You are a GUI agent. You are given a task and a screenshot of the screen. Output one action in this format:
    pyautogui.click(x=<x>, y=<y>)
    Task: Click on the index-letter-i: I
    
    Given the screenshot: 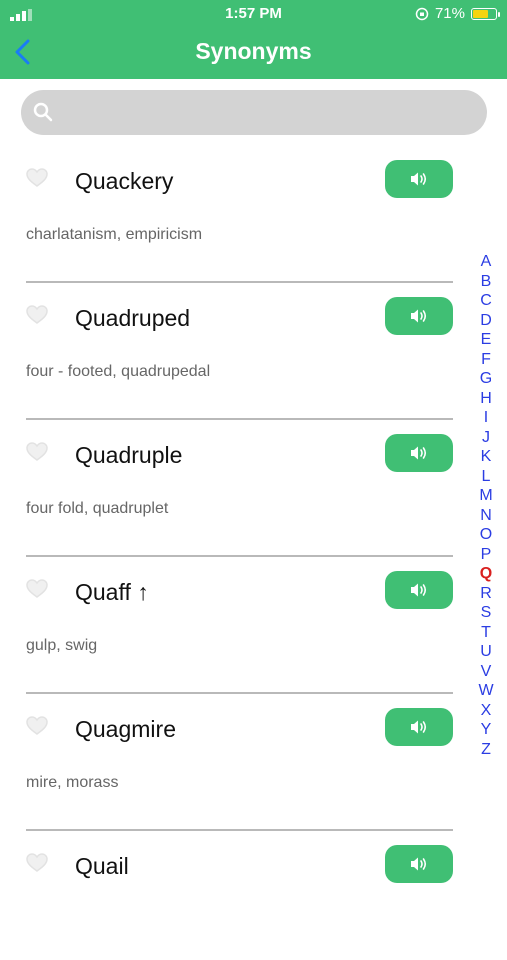 What is the action you would take?
    pyautogui.click(x=486, y=418)
    